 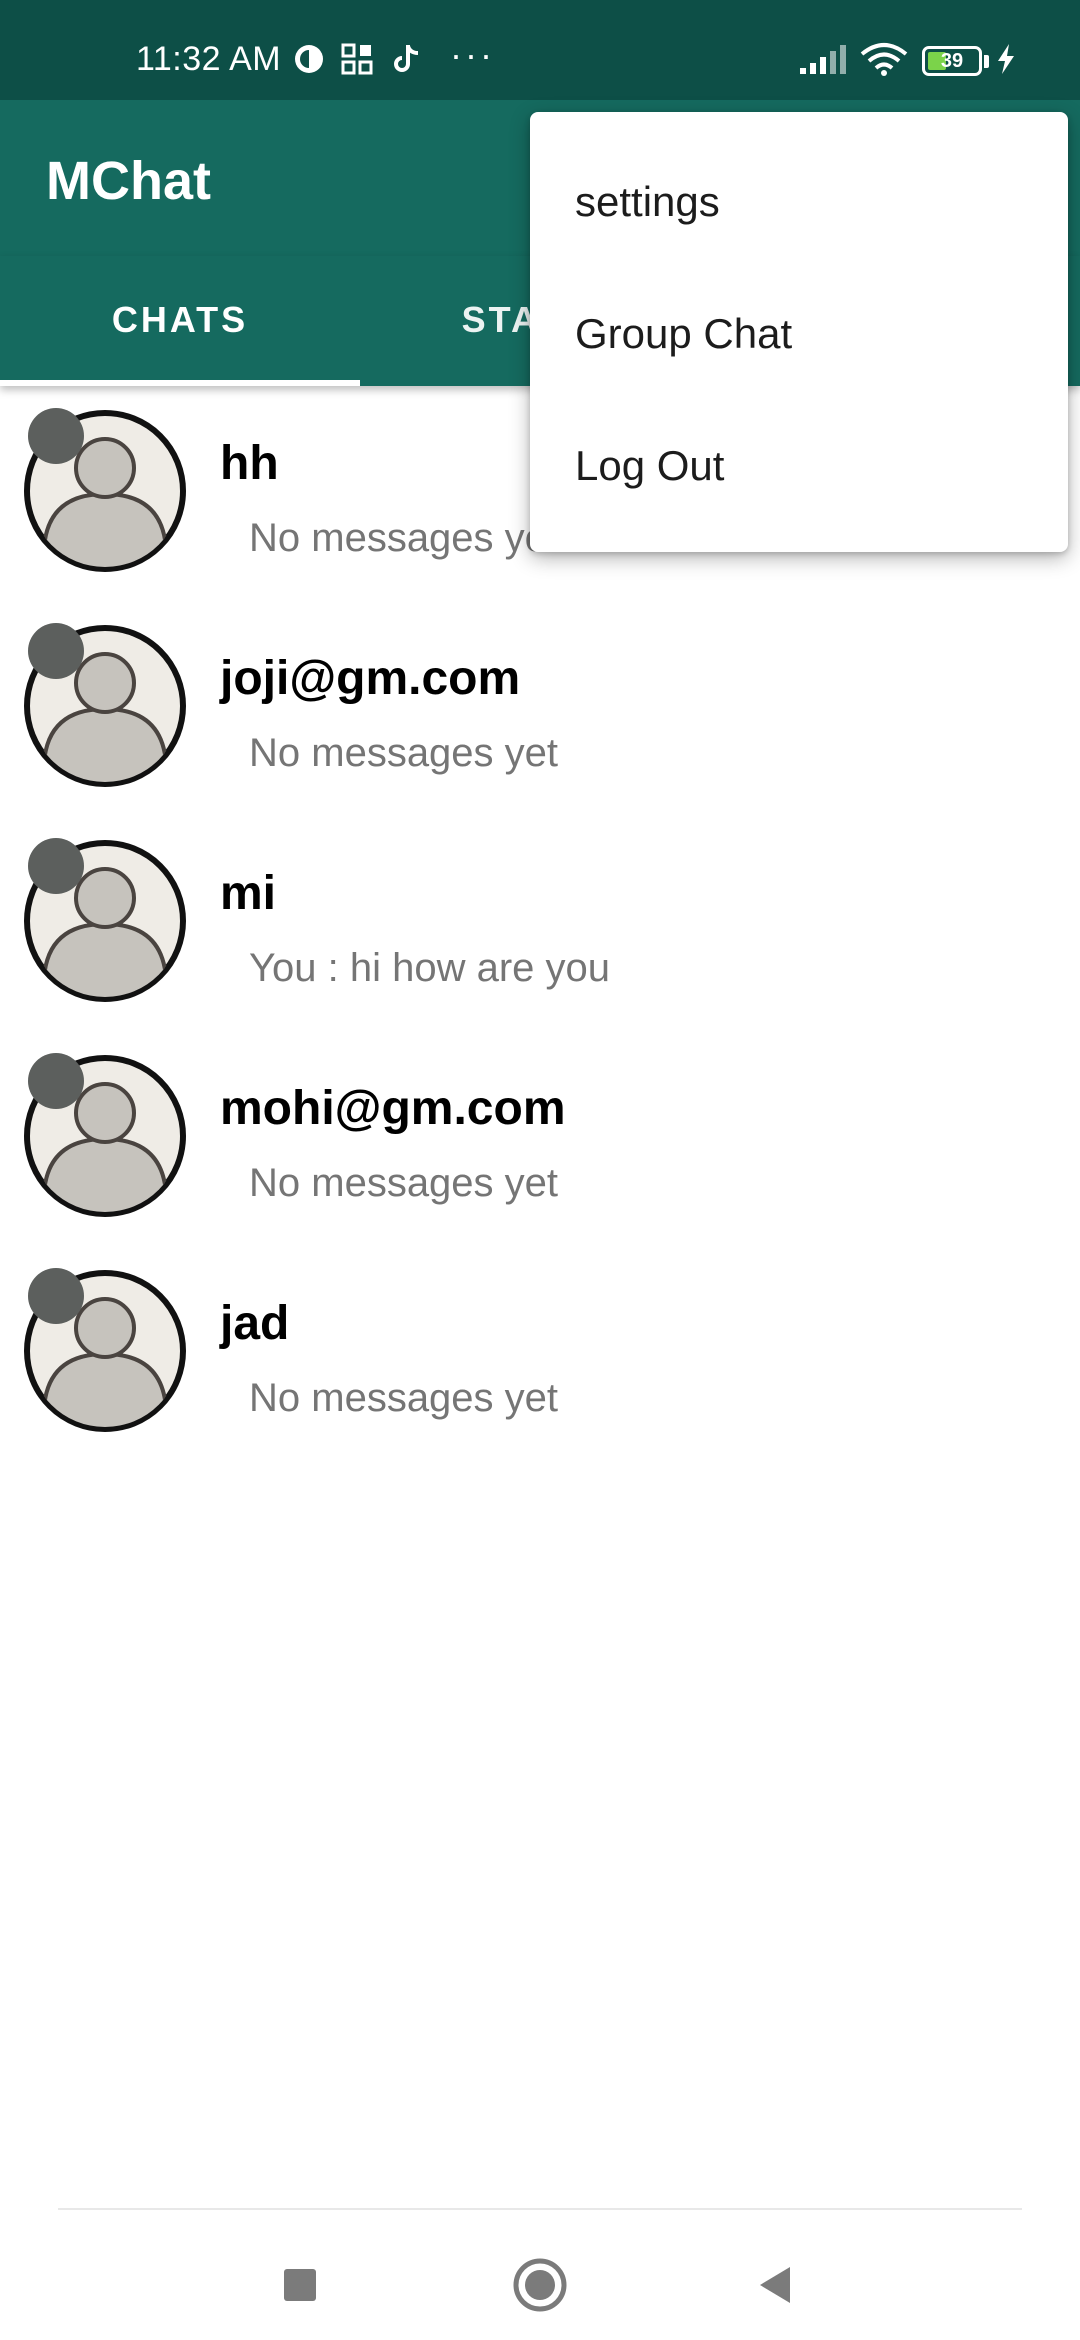 What do you see at coordinates (209, 59) in the screenshot?
I see `status-time: 11:32 AM` at bounding box center [209, 59].